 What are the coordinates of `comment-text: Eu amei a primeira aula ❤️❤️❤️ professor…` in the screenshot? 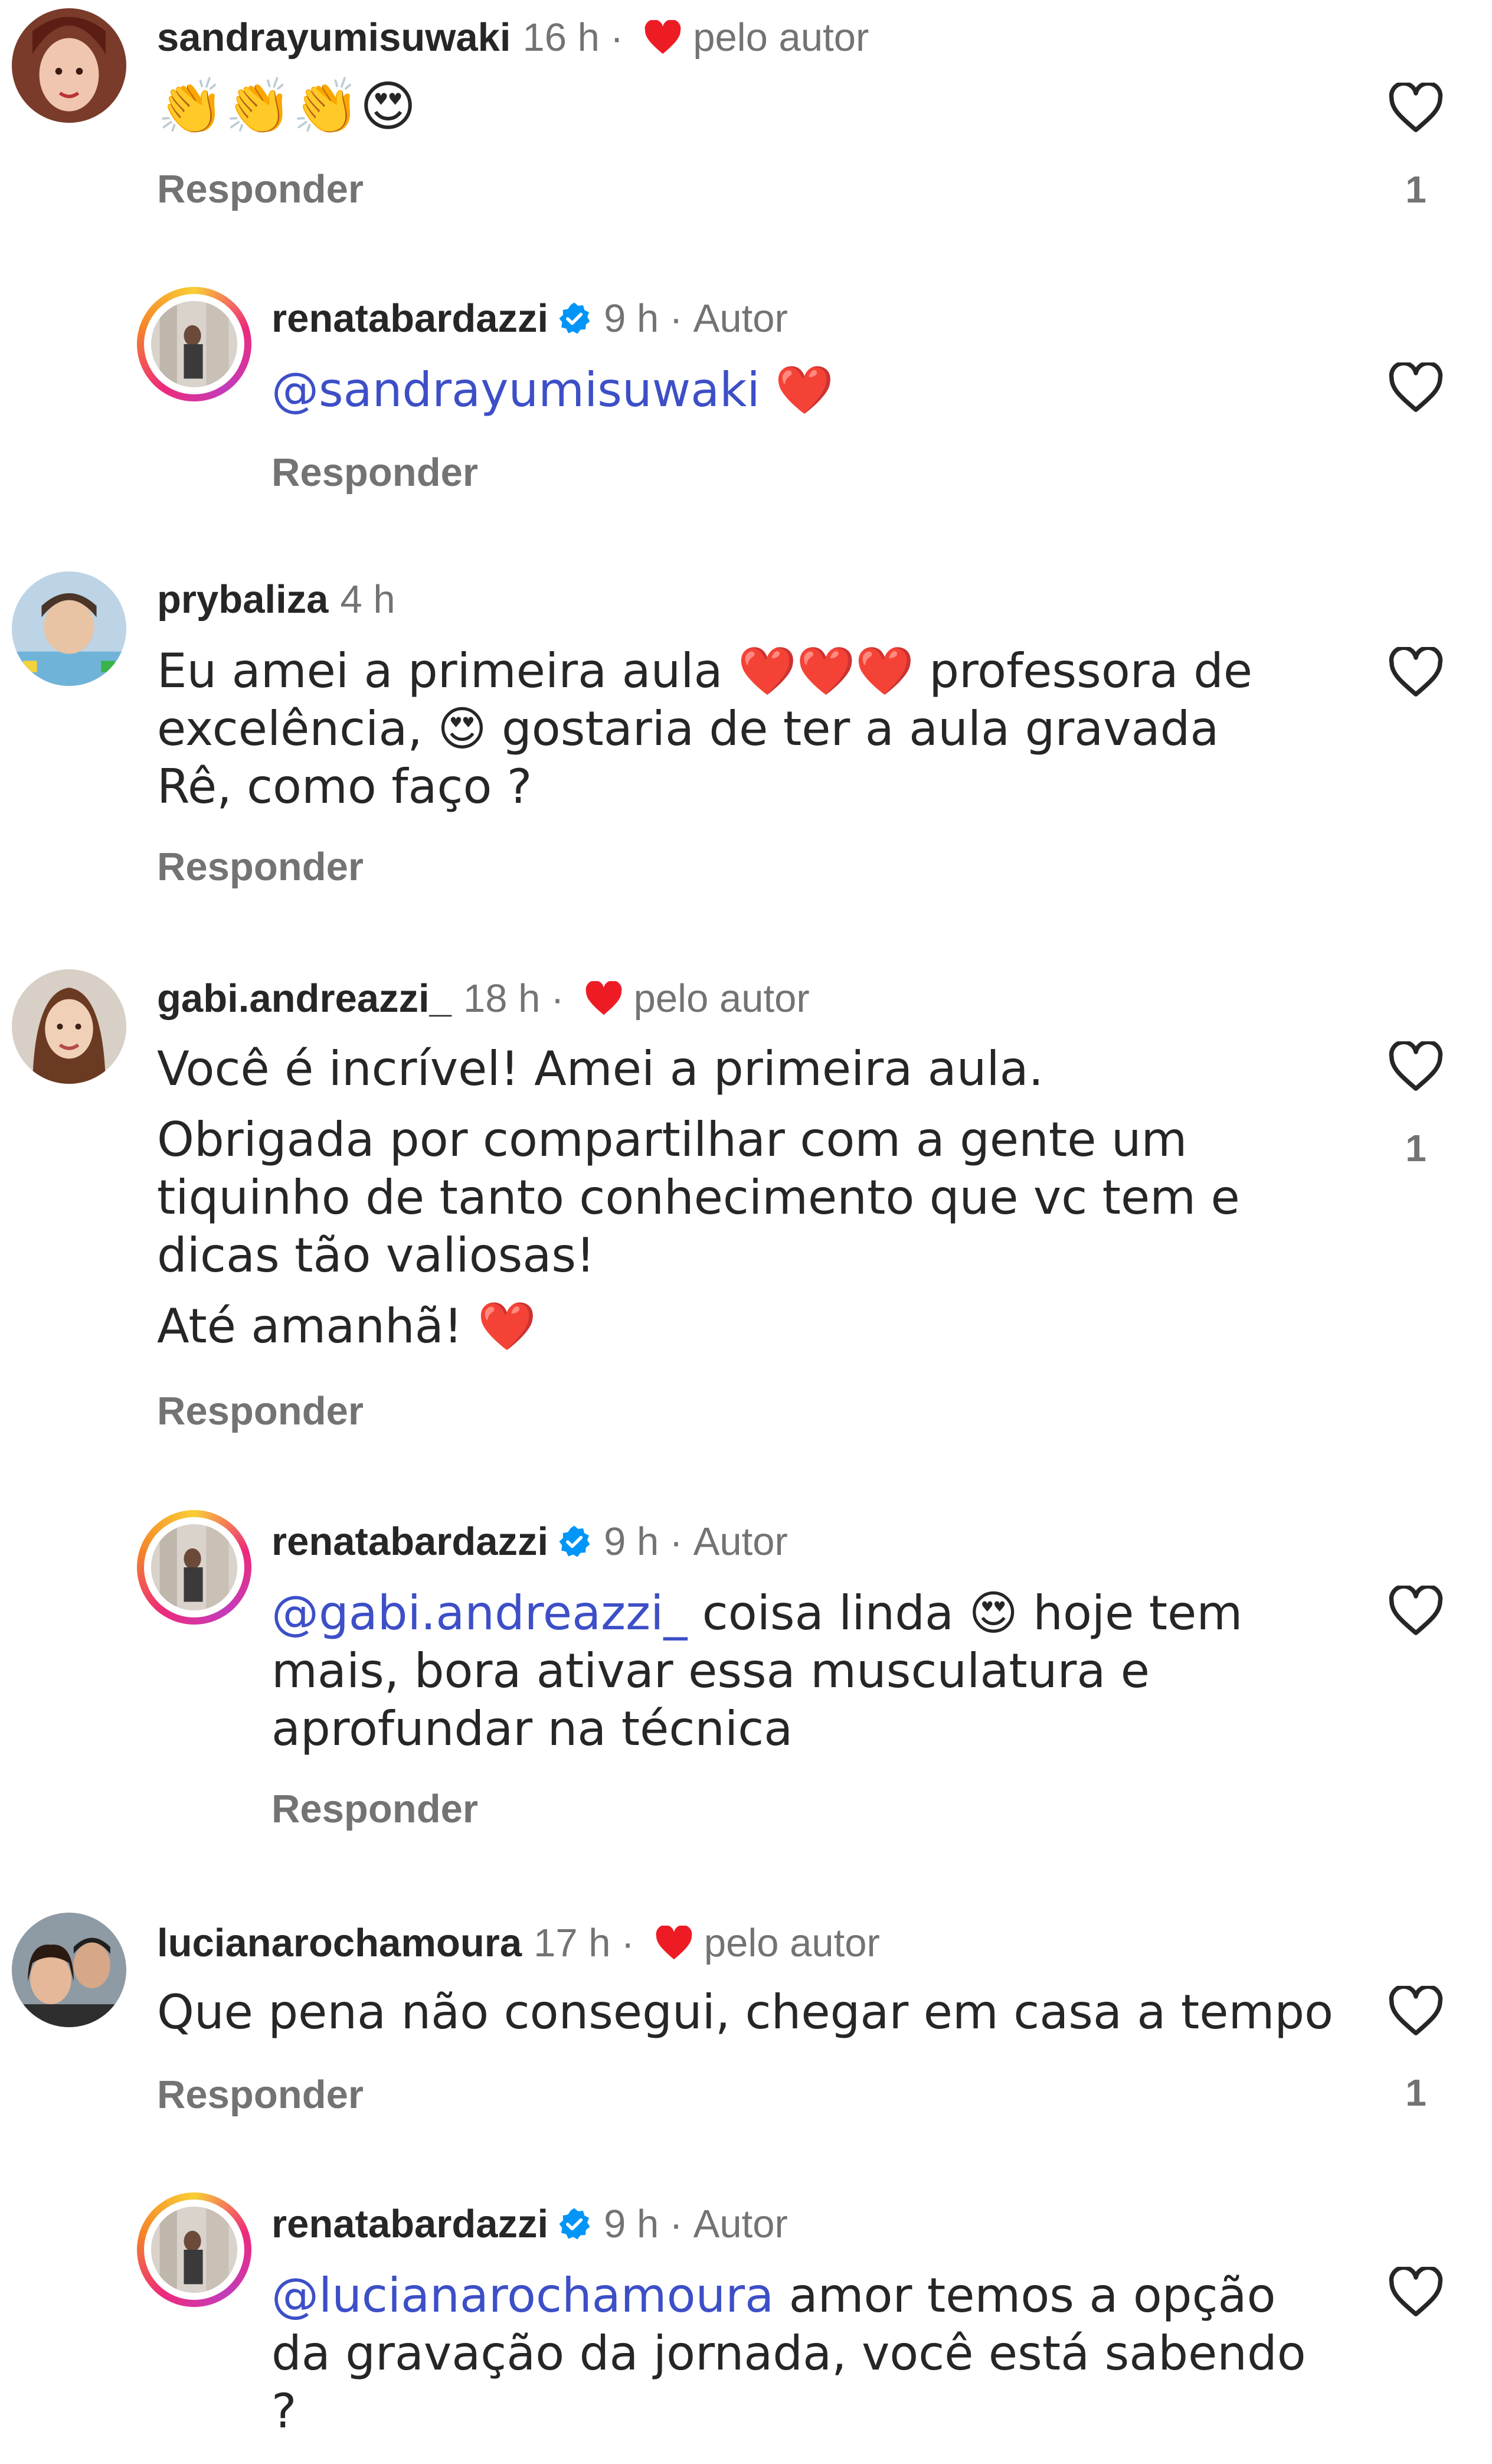 It's located at (705, 728).